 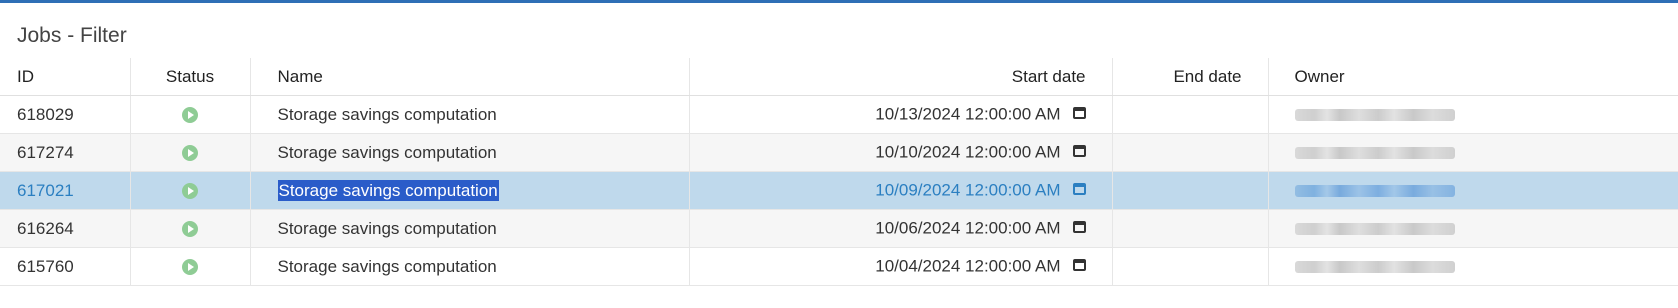 What do you see at coordinates (1190, 77) in the screenshot?
I see `column-header-end-date: End date` at bounding box center [1190, 77].